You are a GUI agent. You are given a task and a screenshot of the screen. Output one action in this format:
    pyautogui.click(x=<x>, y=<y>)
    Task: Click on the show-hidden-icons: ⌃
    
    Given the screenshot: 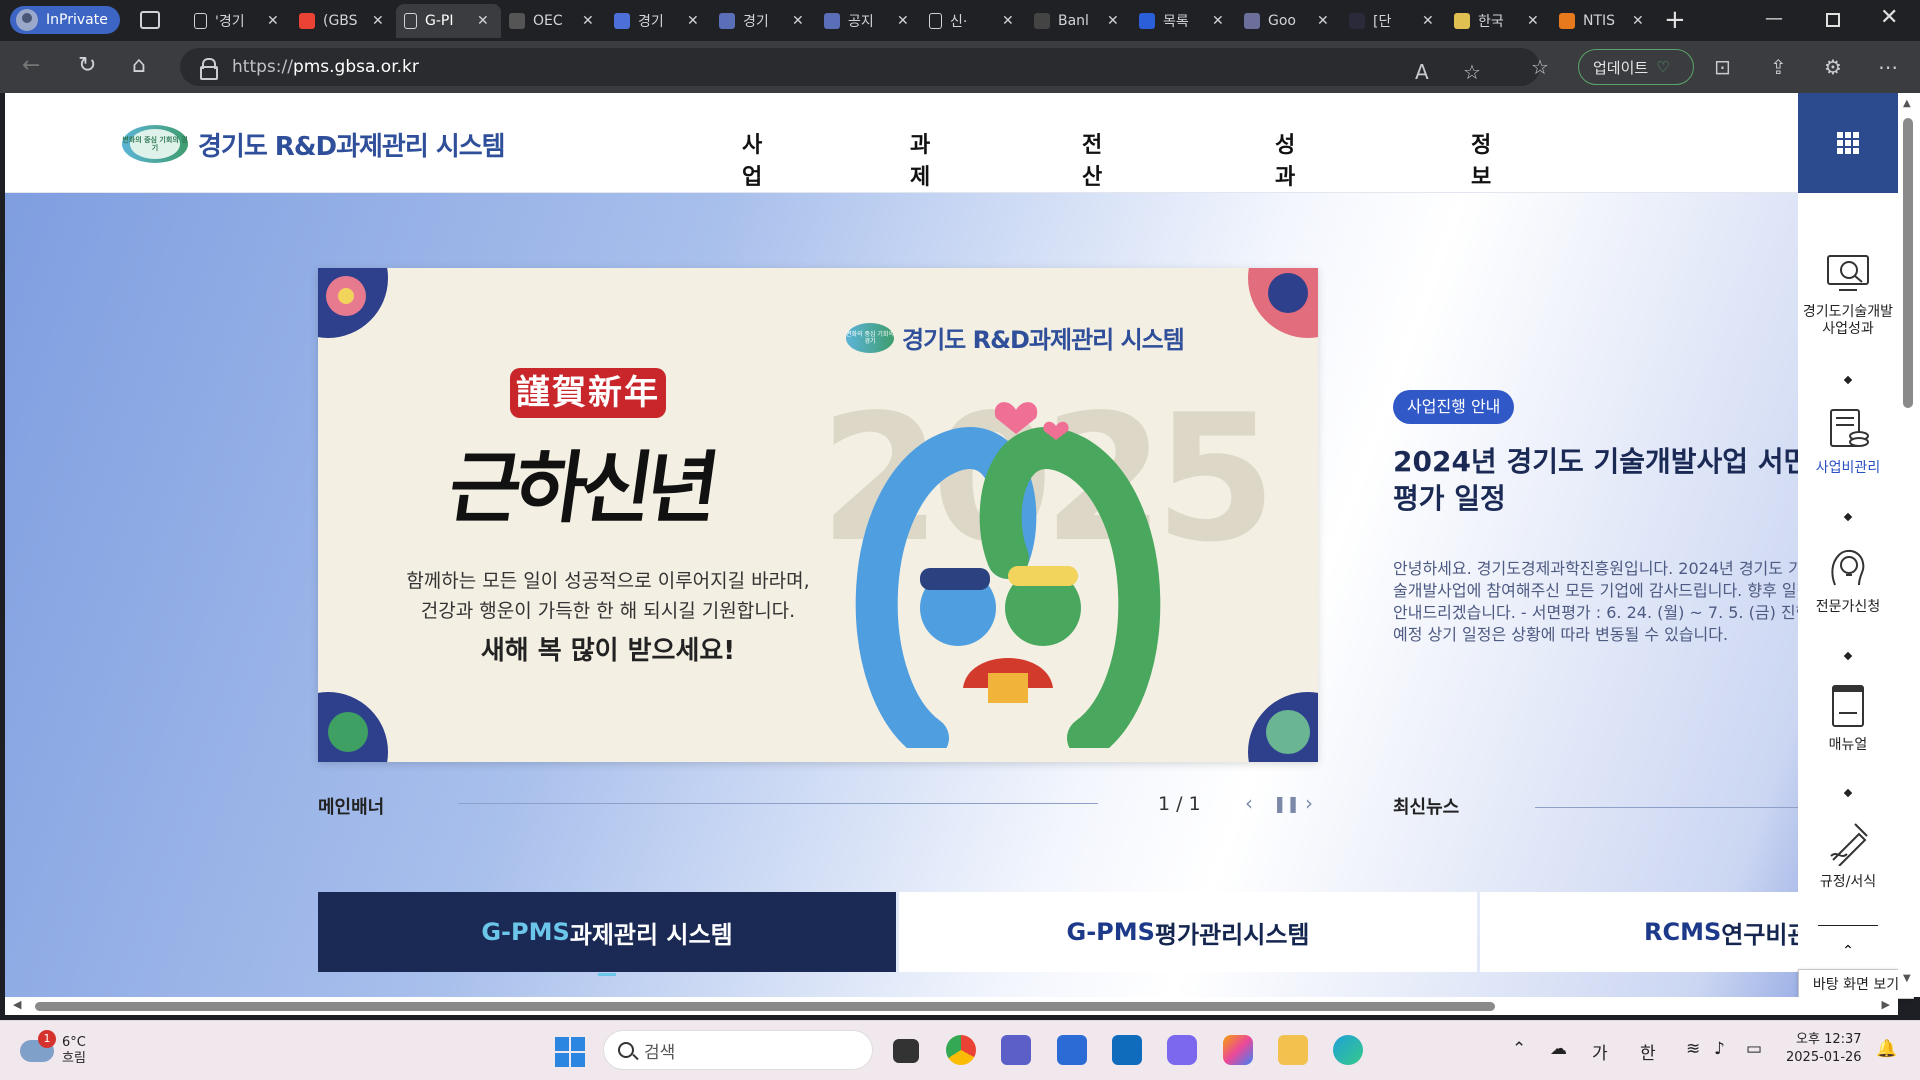 What is the action you would take?
    pyautogui.click(x=1519, y=1049)
    